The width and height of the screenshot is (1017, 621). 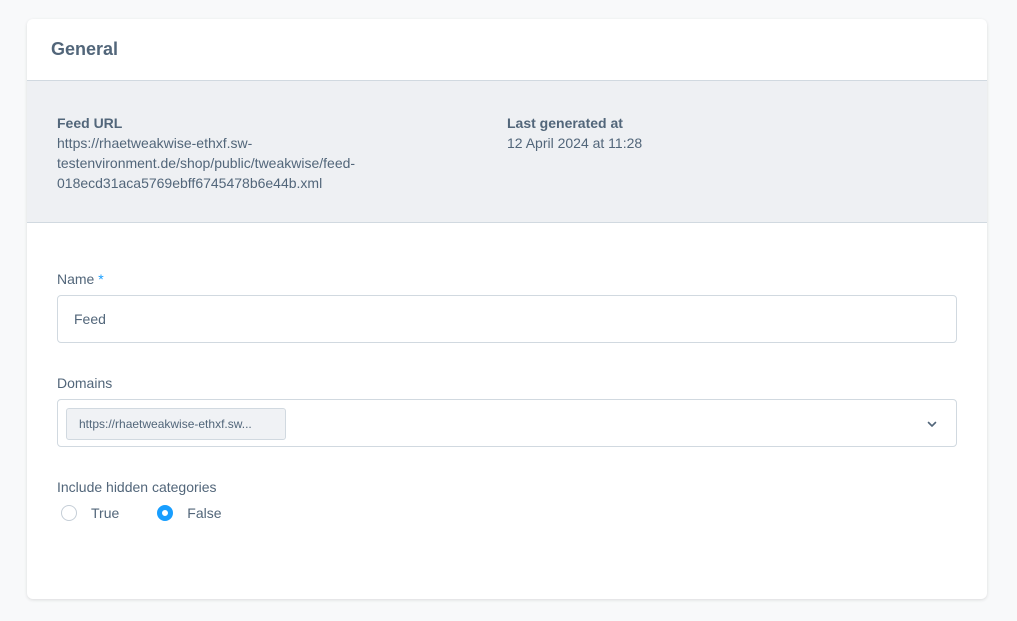 What do you see at coordinates (507, 513) in the screenshot?
I see `hidden-categories-radio-group: True False` at bounding box center [507, 513].